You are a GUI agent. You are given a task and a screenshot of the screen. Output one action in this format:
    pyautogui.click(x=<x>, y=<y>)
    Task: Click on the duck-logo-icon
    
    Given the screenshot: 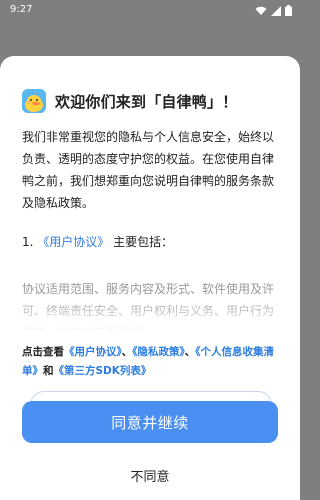 What is the action you would take?
    pyautogui.click(x=34, y=101)
    